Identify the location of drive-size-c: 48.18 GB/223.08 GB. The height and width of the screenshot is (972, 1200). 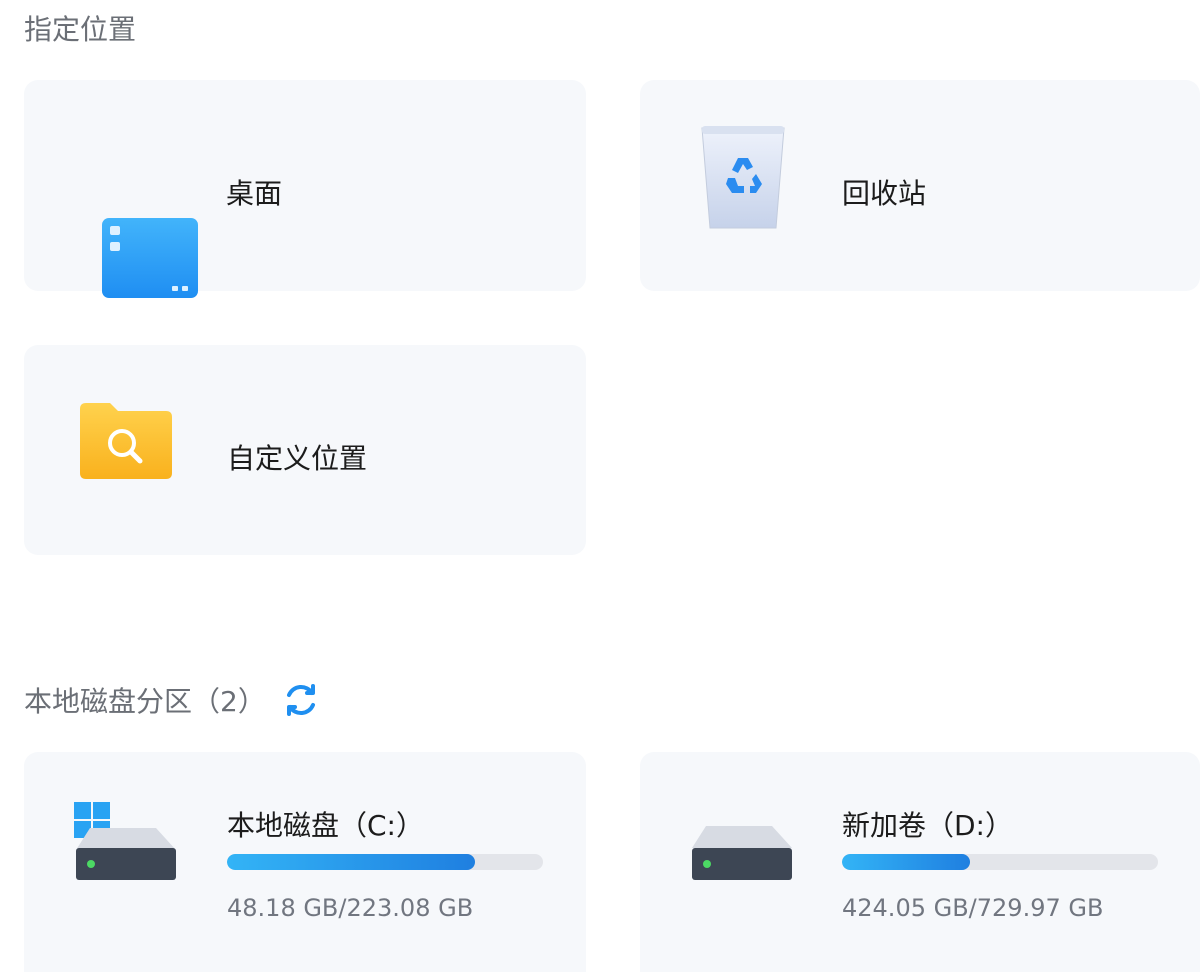
(350, 908).